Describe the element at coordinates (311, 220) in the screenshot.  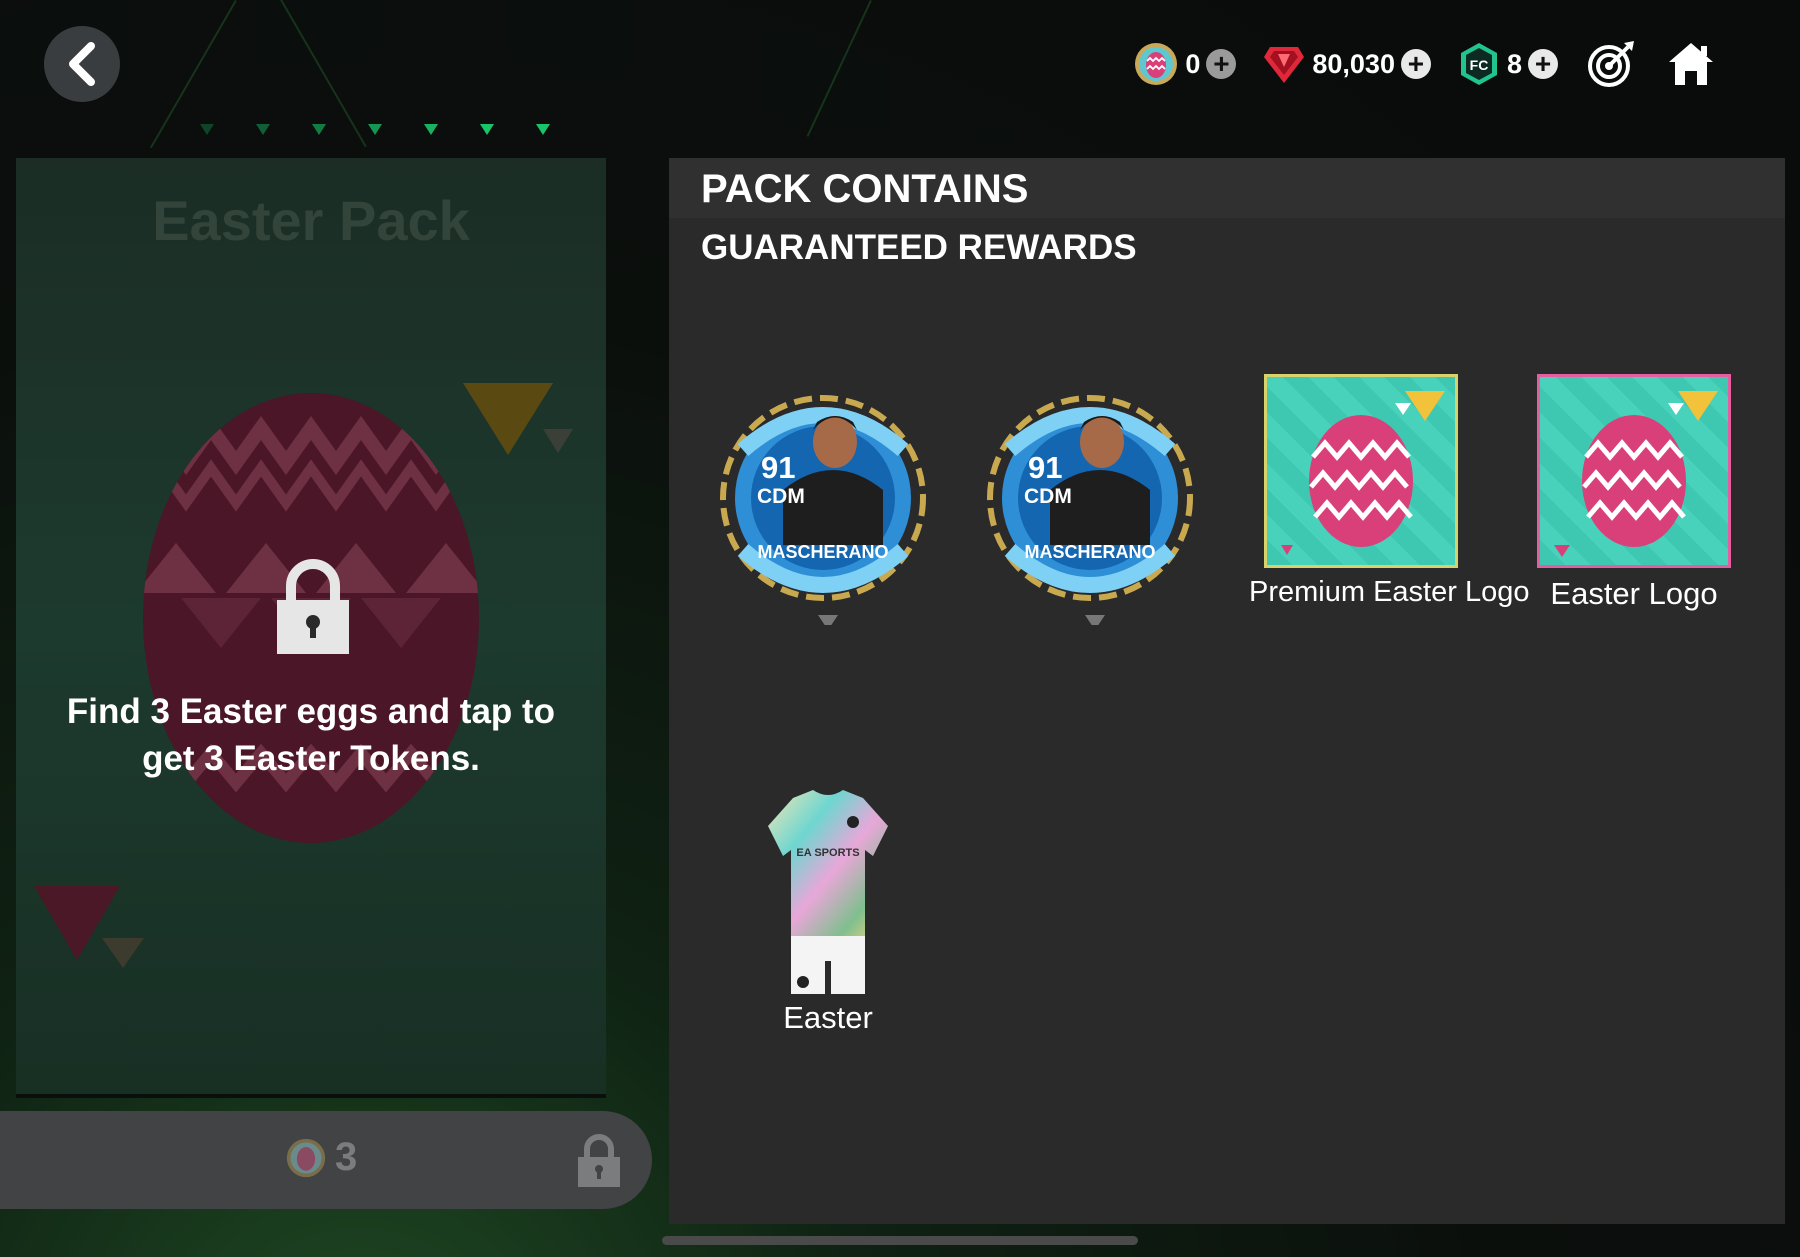
I see `pack-title: Easter Pack` at that location.